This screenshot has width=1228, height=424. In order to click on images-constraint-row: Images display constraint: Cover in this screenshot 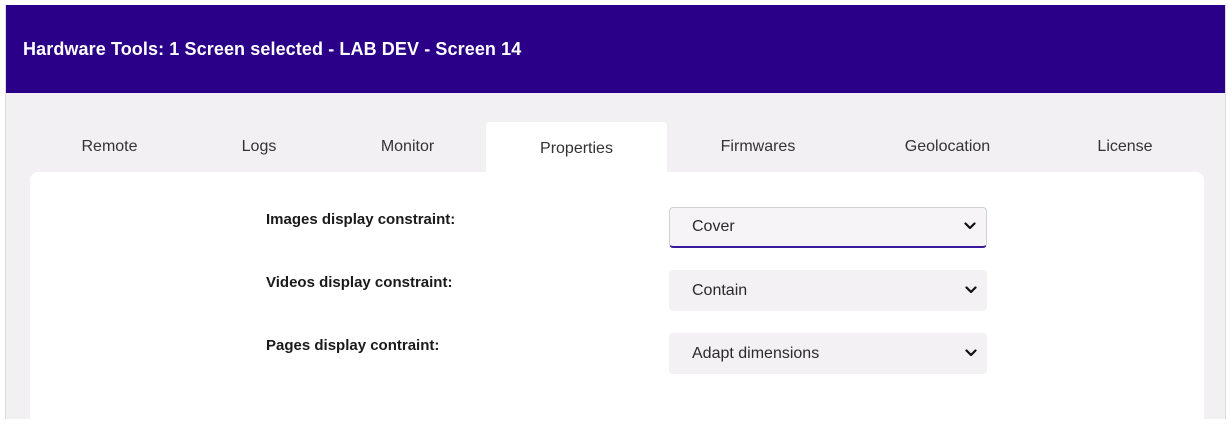, I will do `click(617, 229)`.